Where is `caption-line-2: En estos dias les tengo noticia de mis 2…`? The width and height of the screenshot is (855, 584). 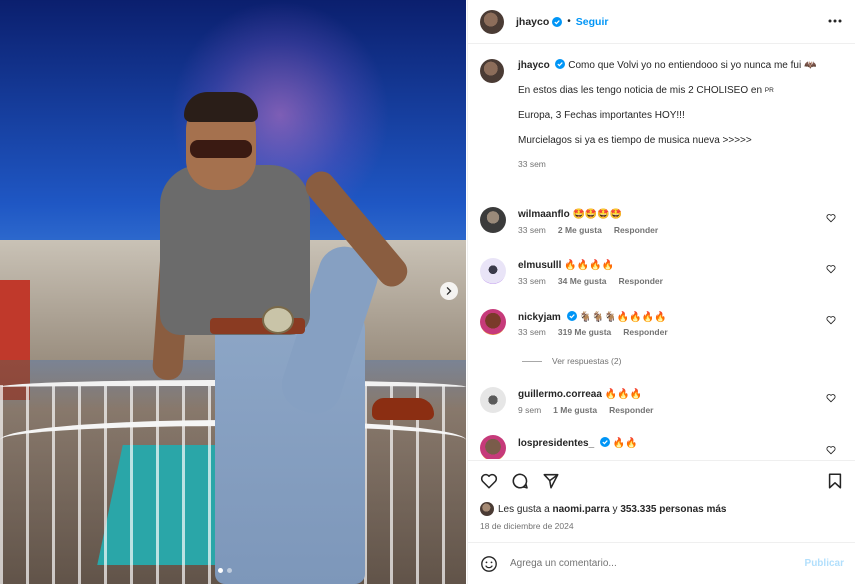
caption-line-2: En estos dias les tengo noticia de mis 2… is located at coordinates (640, 90).